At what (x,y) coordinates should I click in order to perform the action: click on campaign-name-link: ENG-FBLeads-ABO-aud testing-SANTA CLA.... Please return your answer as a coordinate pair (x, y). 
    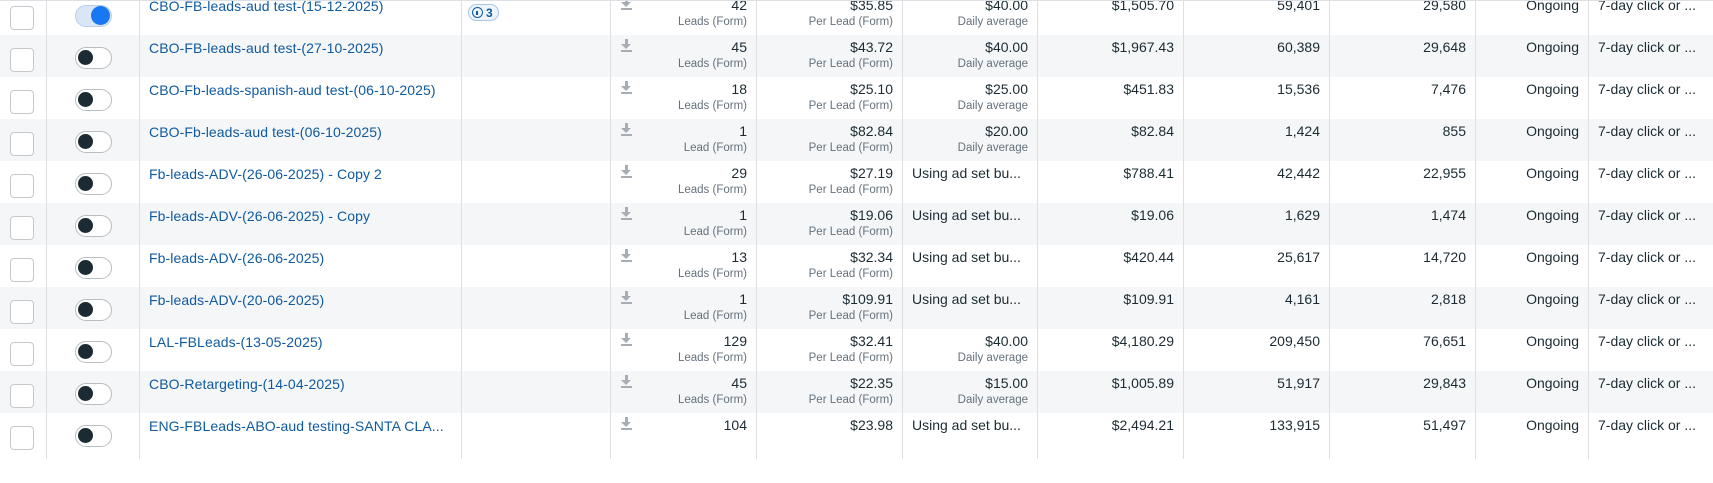
    Looking at the image, I should click on (296, 426).